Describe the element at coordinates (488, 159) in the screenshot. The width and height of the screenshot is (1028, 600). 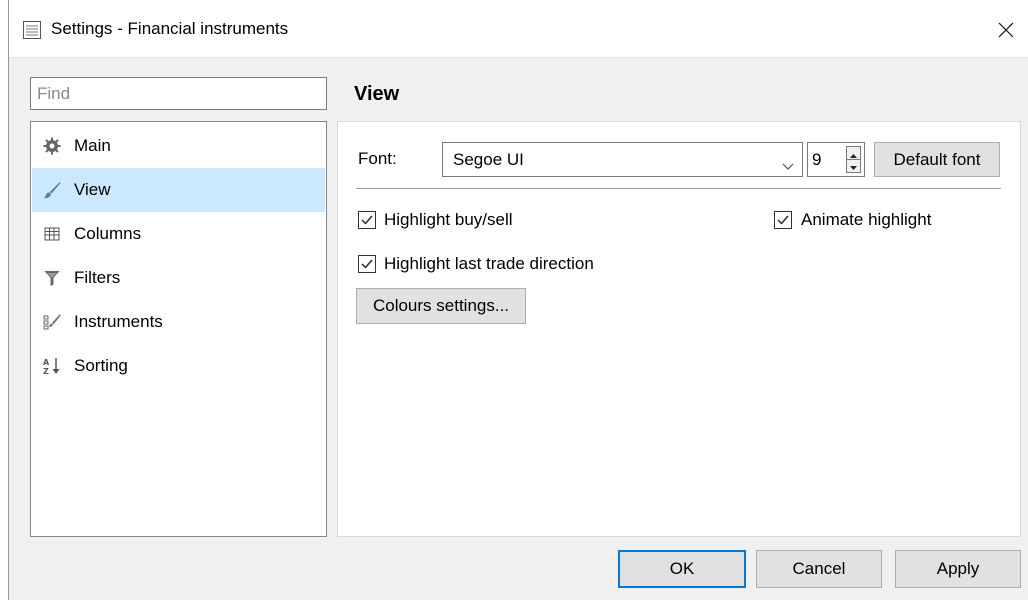
I see `font-family-value: Segoe UI` at that location.